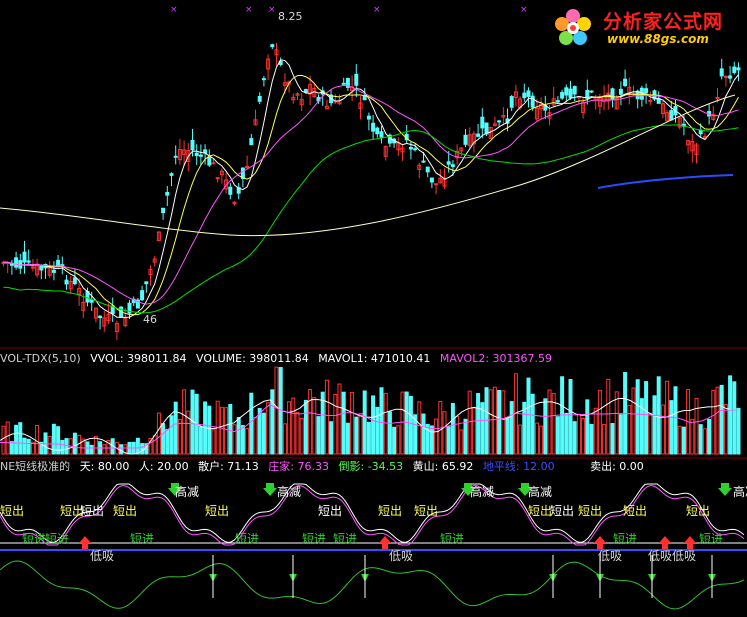 This screenshot has height=617, width=747. I want to click on huangshan-value: 黄山: 65.92, so click(443, 466).